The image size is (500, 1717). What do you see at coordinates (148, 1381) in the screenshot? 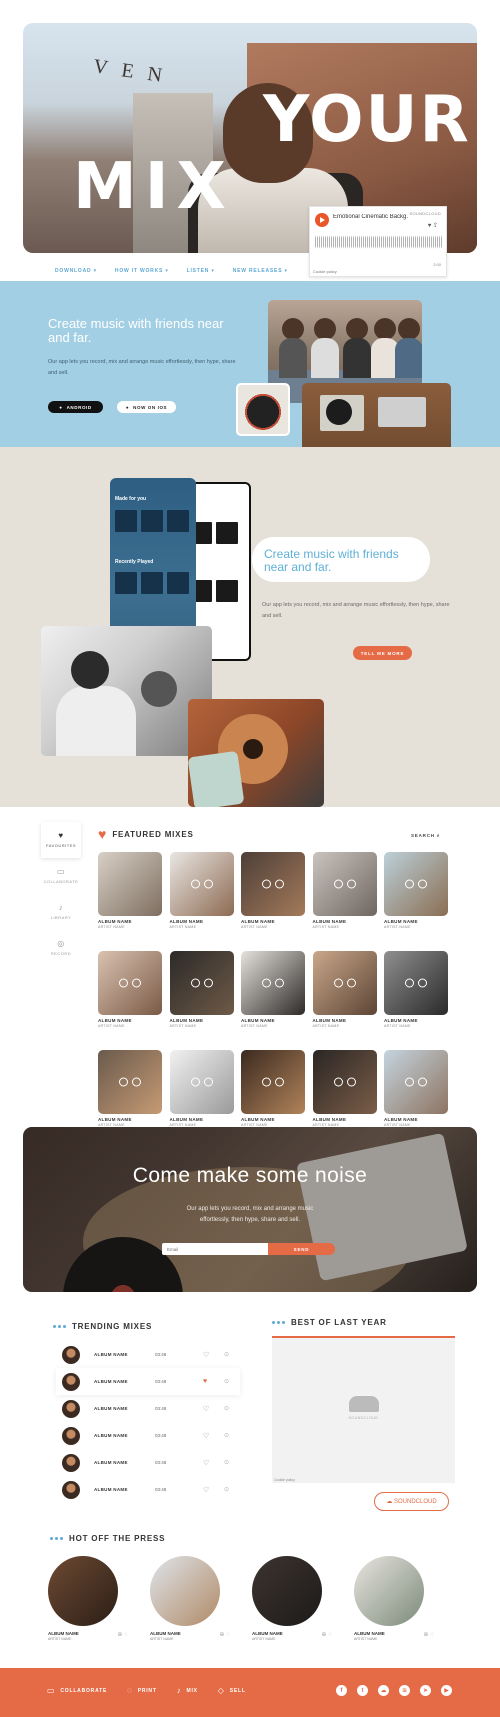
I see `trending-row: ALBUM NAME 03:48 ♥ ⊙` at bounding box center [148, 1381].